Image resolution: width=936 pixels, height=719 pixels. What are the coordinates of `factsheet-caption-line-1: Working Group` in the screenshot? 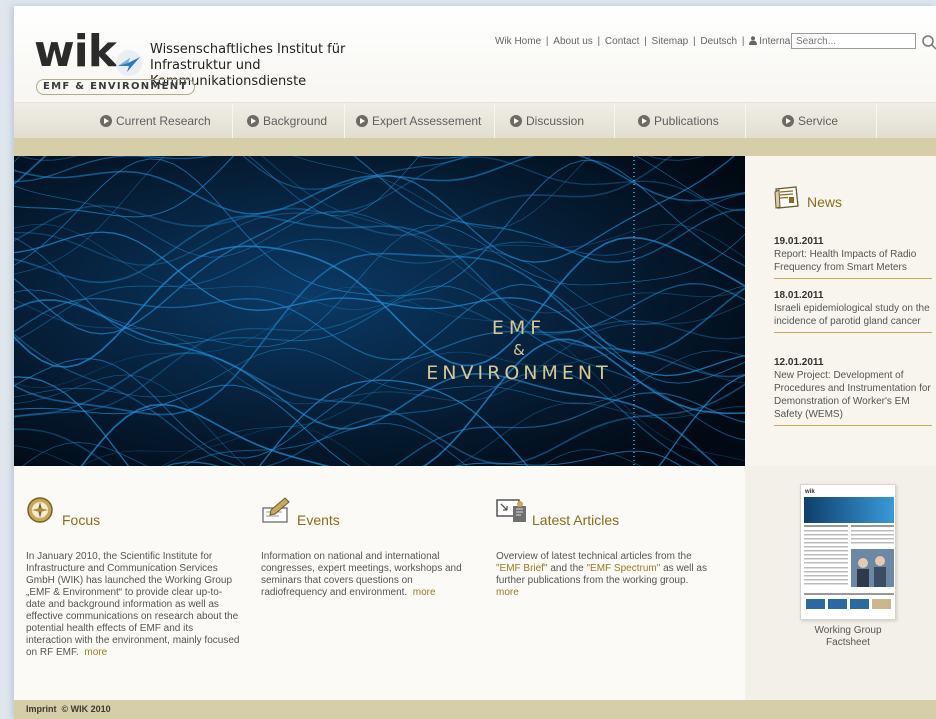 It's located at (848, 630).